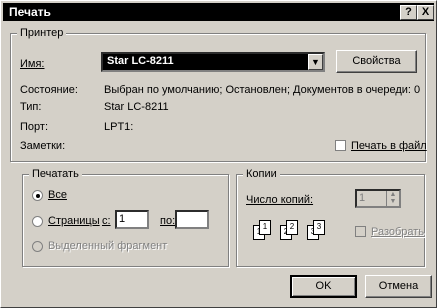 Image resolution: width=437 pixels, height=308 pixels. I want to click on radio-pages, so click(37, 221).